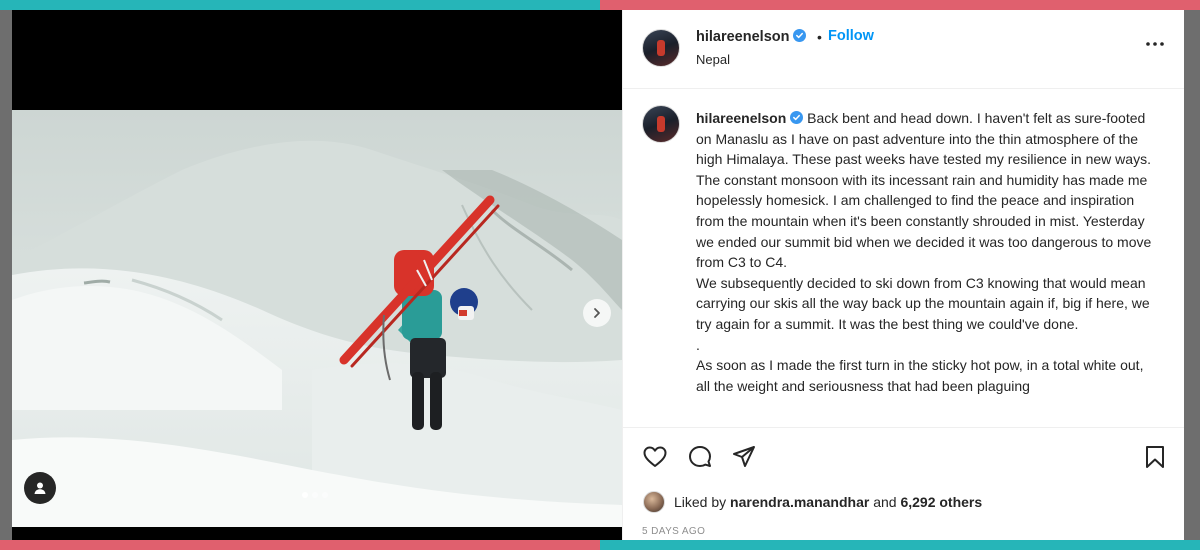  Describe the element at coordinates (941, 502) in the screenshot. I see `likes-count-link: 6,292 others` at that location.